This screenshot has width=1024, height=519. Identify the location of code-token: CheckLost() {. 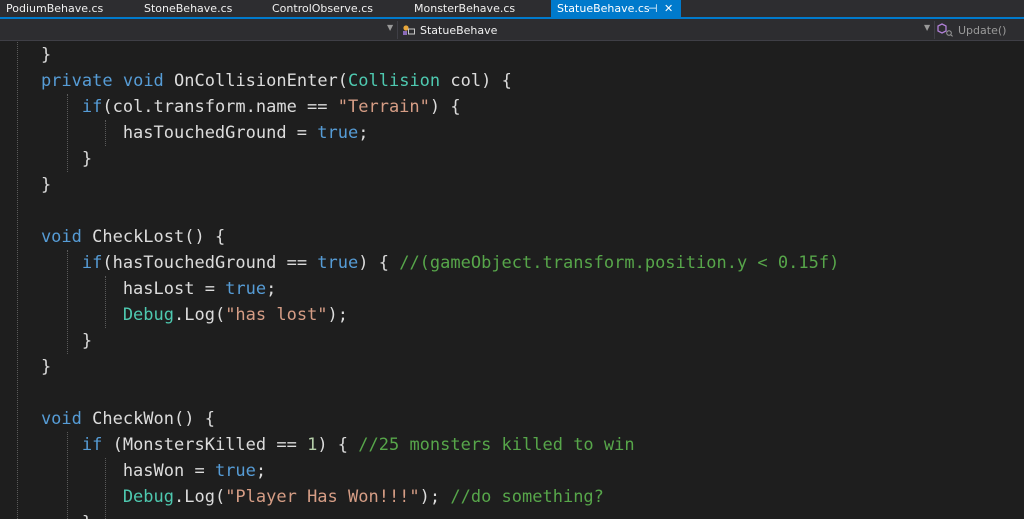
(153, 237).